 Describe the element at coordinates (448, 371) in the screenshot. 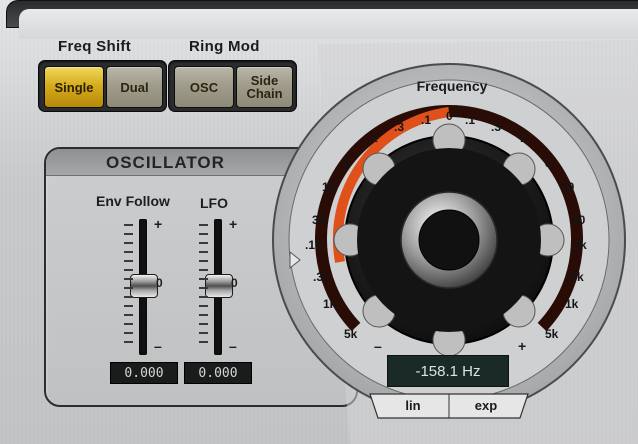

I see `frequency-readout: -158.1 Hz` at that location.